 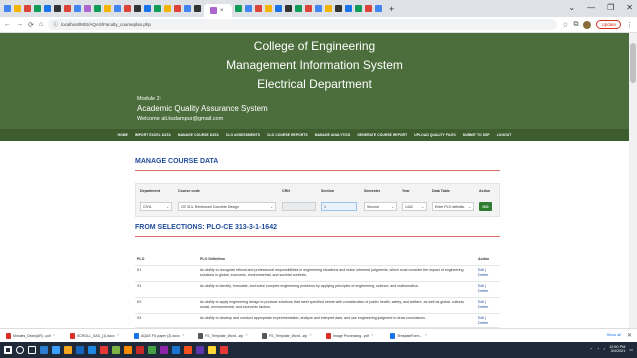 I want to click on nav-item: CLO COURSE REPORTS, so click(x=287, y=135).